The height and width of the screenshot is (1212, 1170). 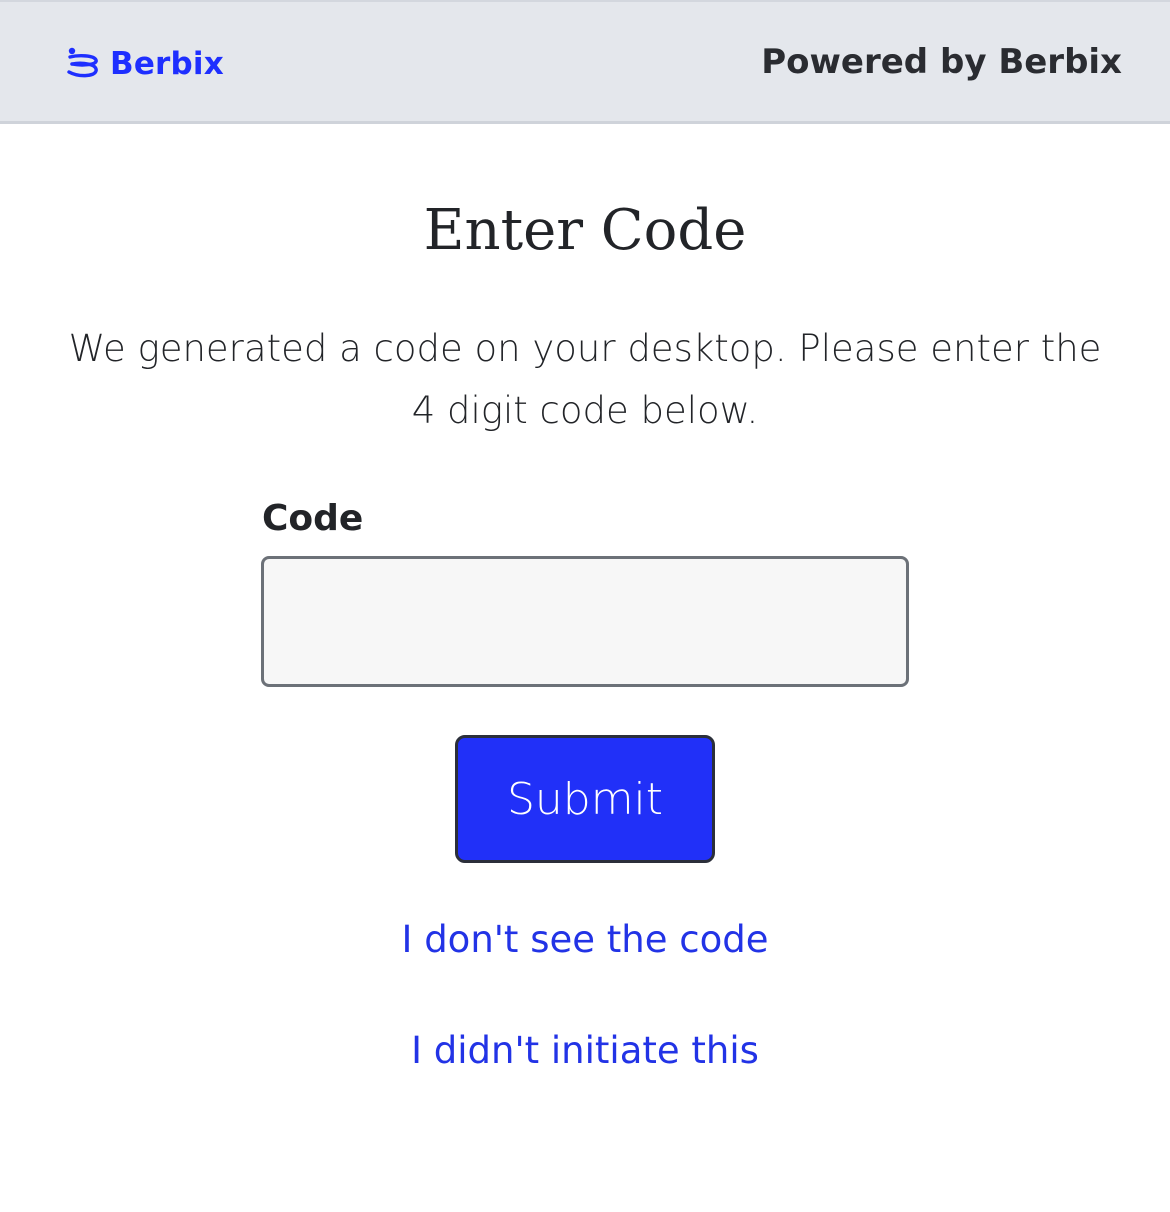 I want to click on header-bar: Berbix Powered by Berbix, so click(x=585, y=62).